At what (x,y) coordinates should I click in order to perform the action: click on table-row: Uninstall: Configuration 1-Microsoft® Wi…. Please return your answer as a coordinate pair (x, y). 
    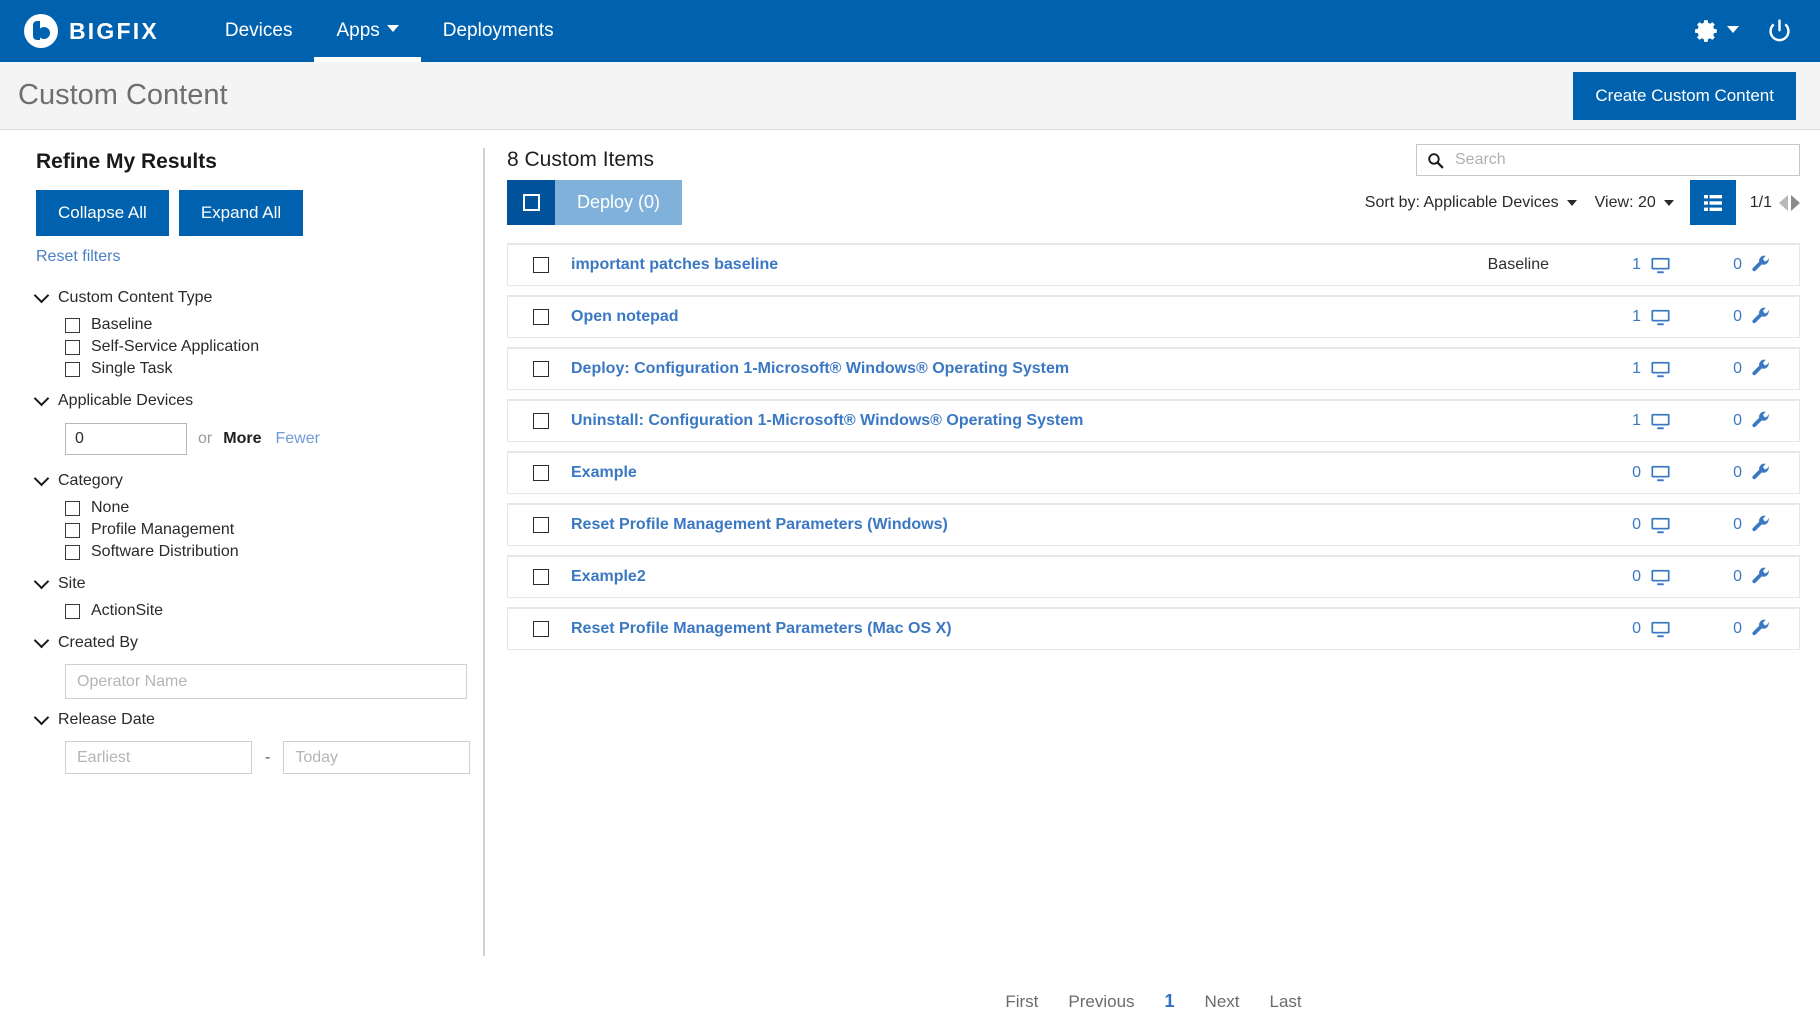
    Looking at the image, I should click on (1153, 420).